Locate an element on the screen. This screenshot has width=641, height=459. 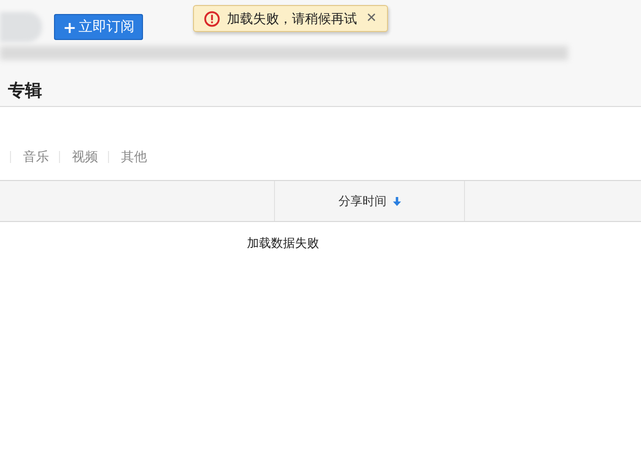
toast-message: 加载失败，请稍候再试 is located at coordinates (292, 19).